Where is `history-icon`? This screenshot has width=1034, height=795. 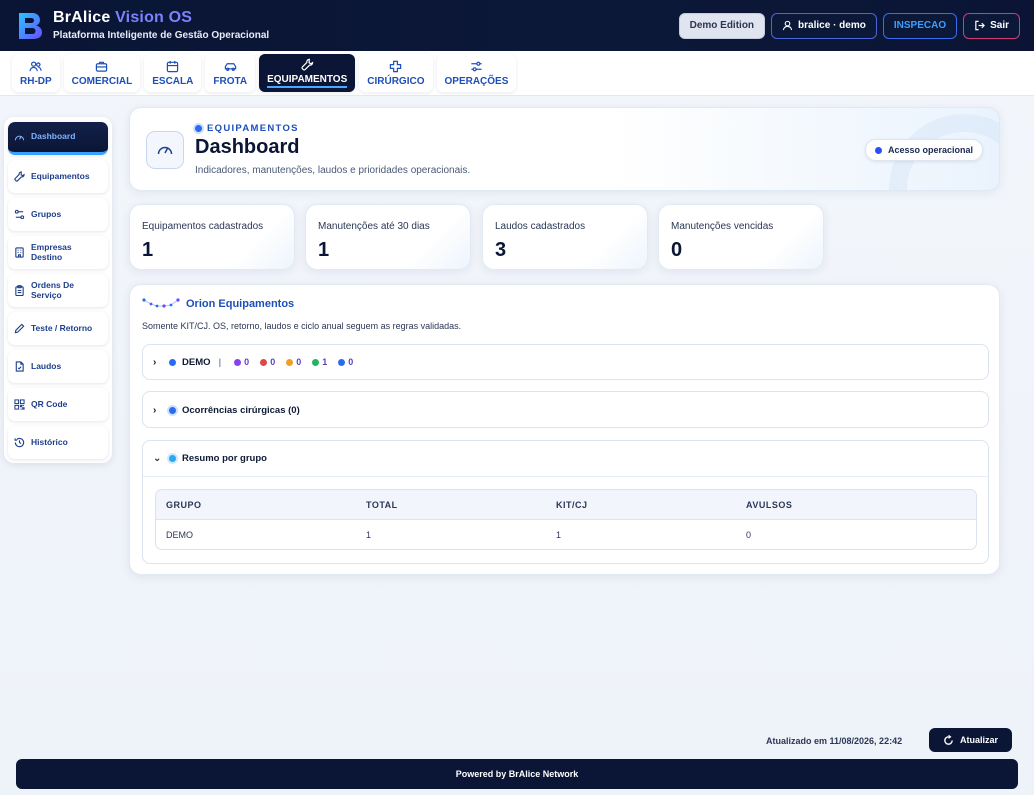
history-icon is located at coordinates (19, 442).